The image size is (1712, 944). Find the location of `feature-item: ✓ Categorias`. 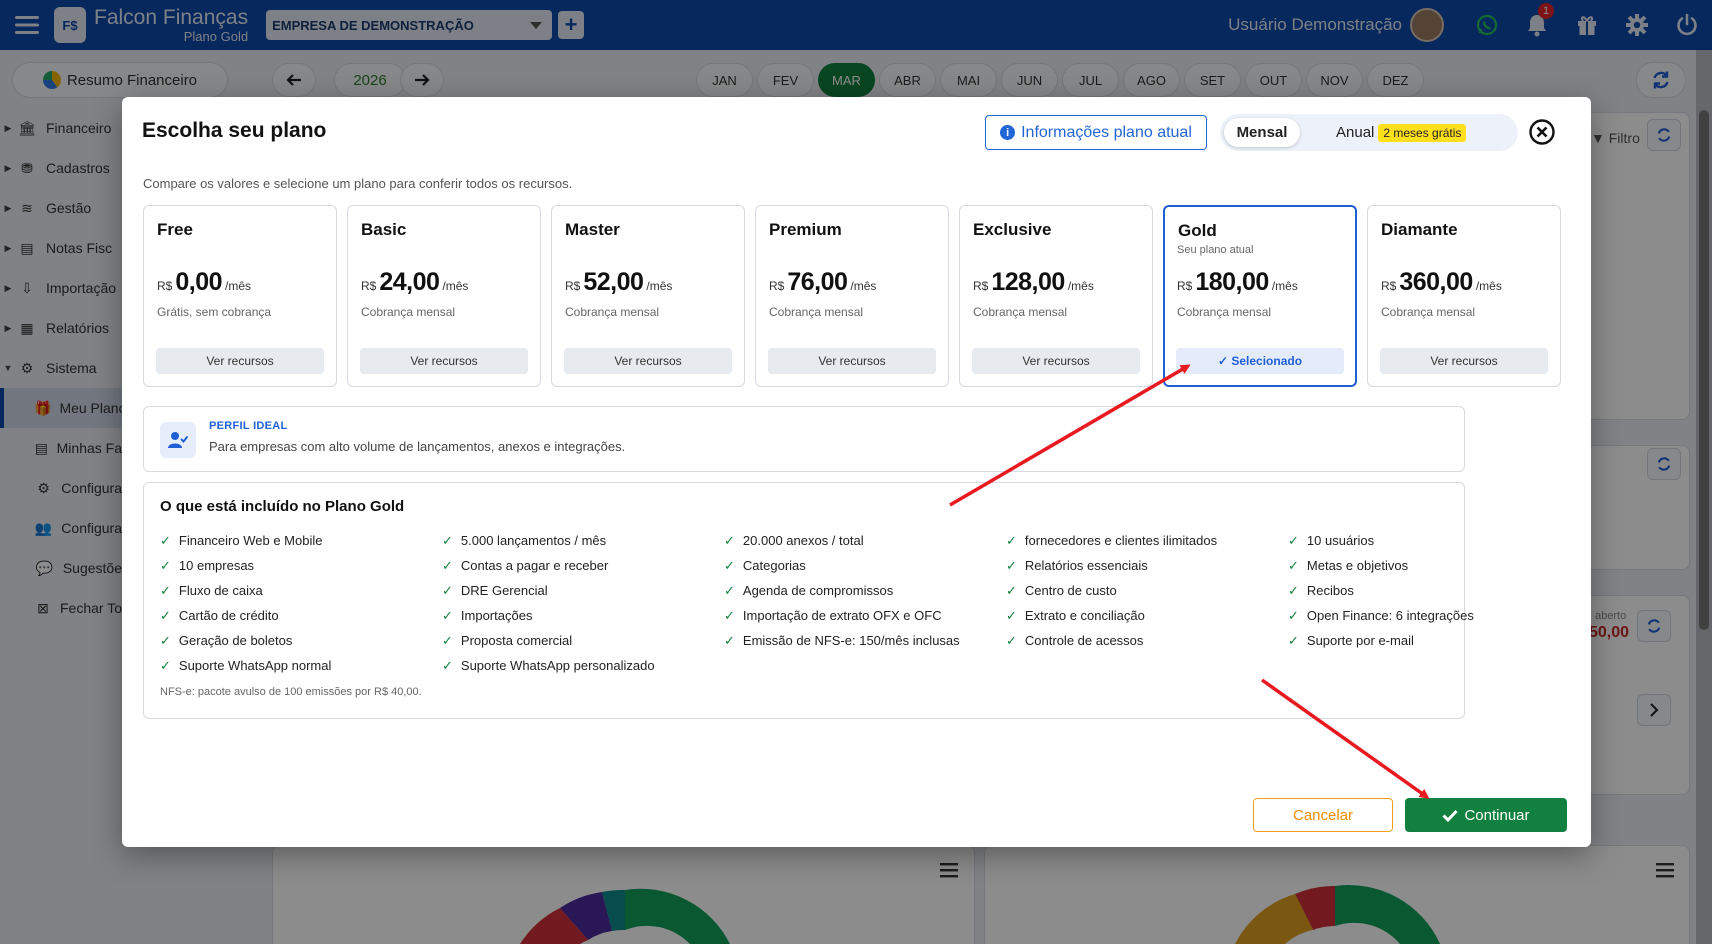

feature-item: ✓ Categorias is located at coordinates (865, 565).